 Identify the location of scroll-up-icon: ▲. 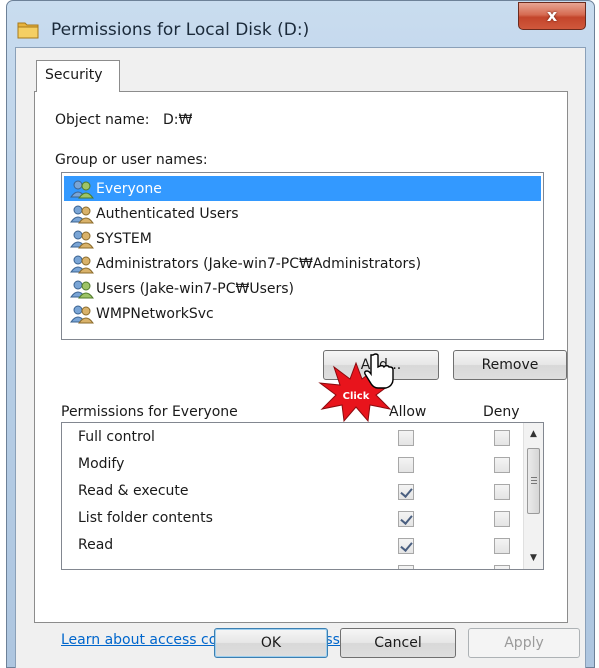
(533, 434).